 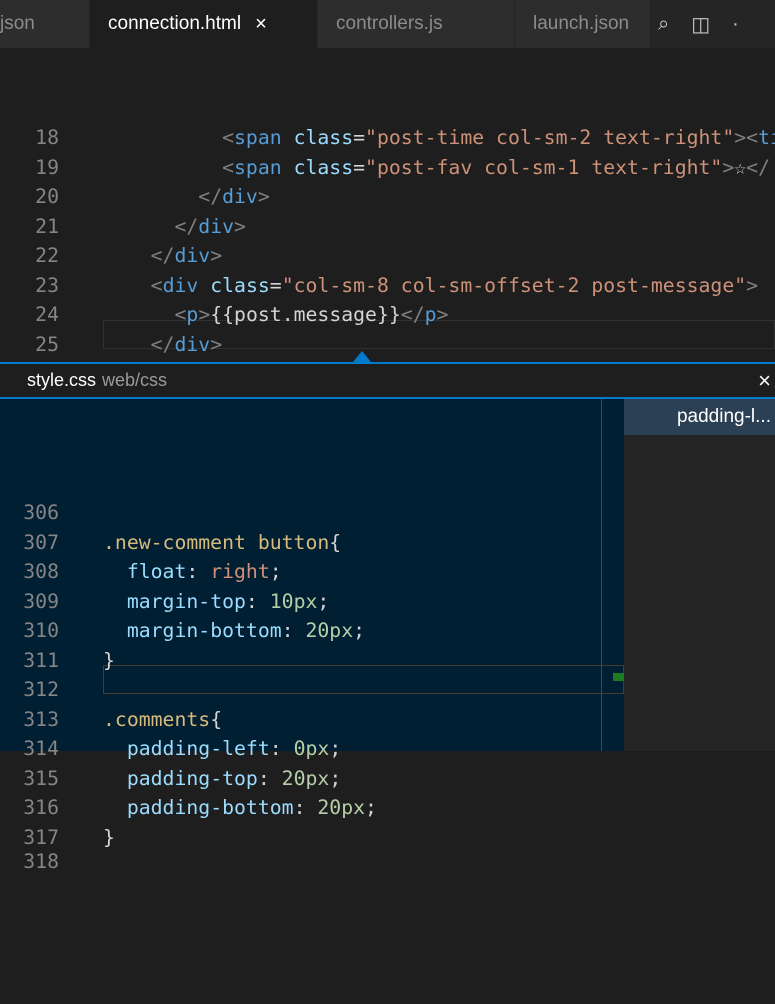 What do you see at coordinates (41, 719) in the screenshot?
I see `line-number: 313` at bounding box center [41, 719].